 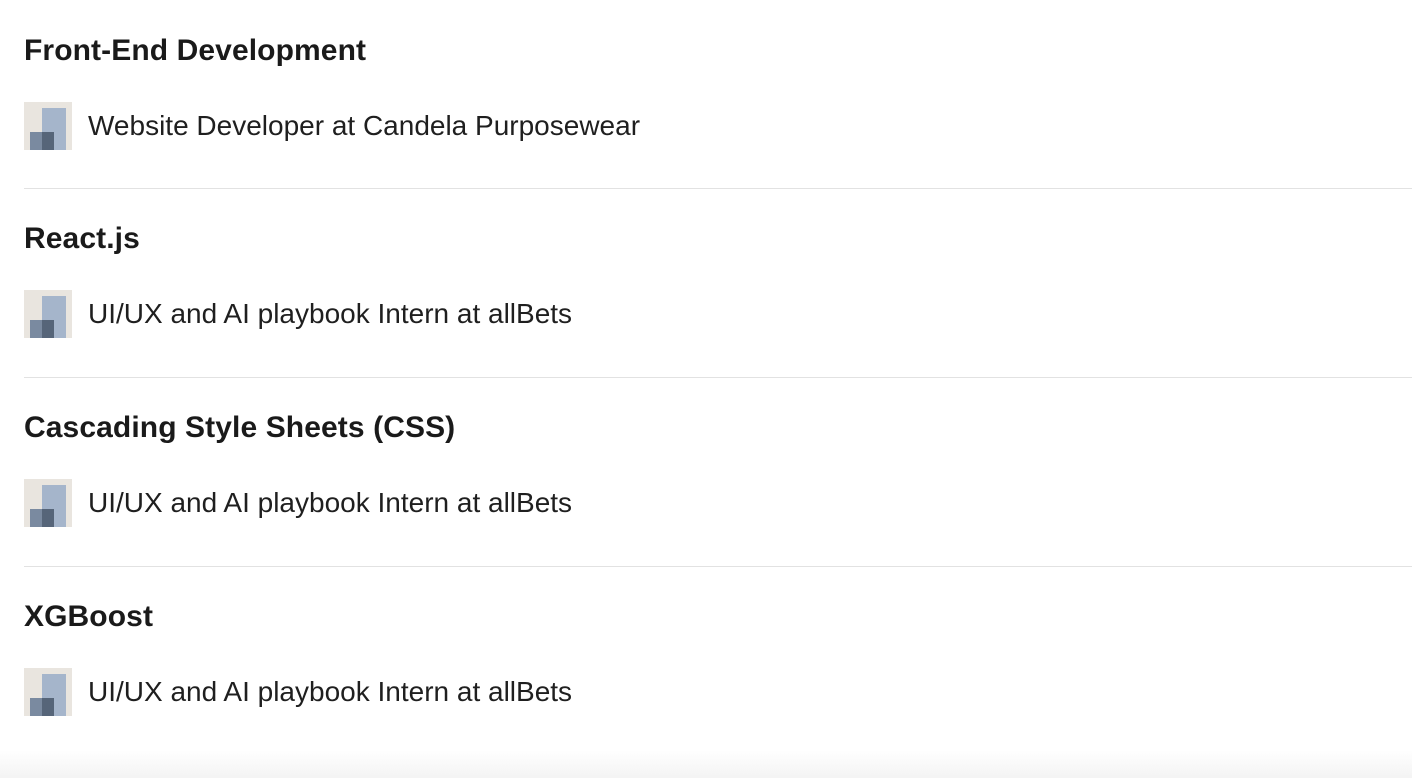 I want to click on skill-title: Cascading Style Sheets (CSS), so click(x=239, y=428).